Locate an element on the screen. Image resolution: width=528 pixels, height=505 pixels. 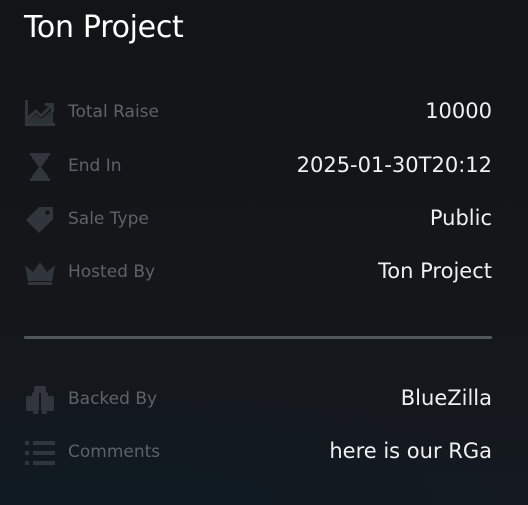
detail-value: BlueZilla is located at coordinates (446, 398).